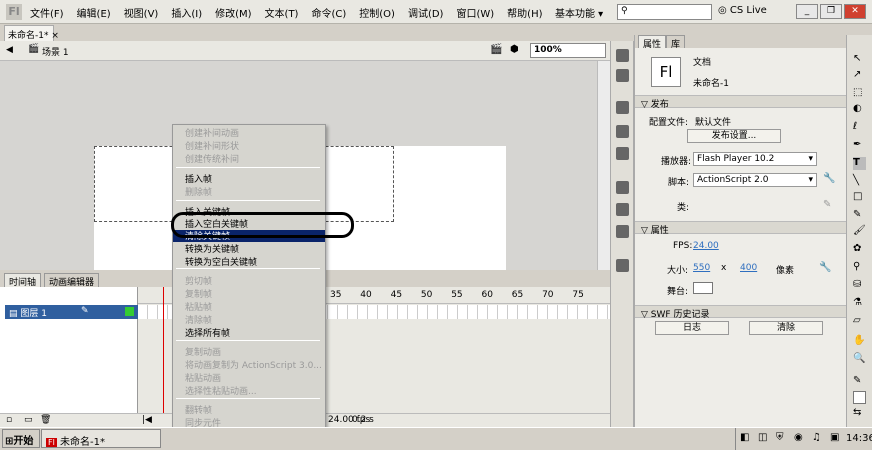 This screenshot has height=450, width=872. I want to click on playhead, so click(163, 350).